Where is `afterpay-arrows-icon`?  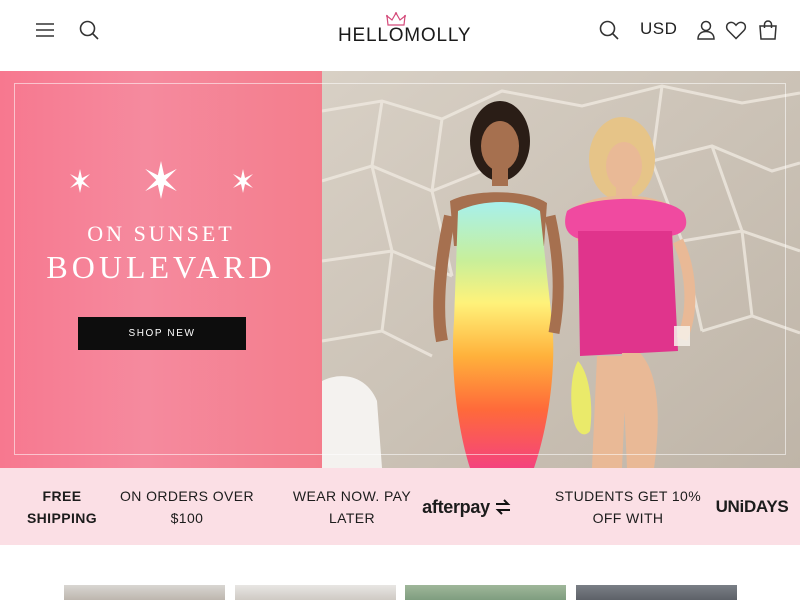
afterpay-arrows-icon is located at coordinates (503, 506).